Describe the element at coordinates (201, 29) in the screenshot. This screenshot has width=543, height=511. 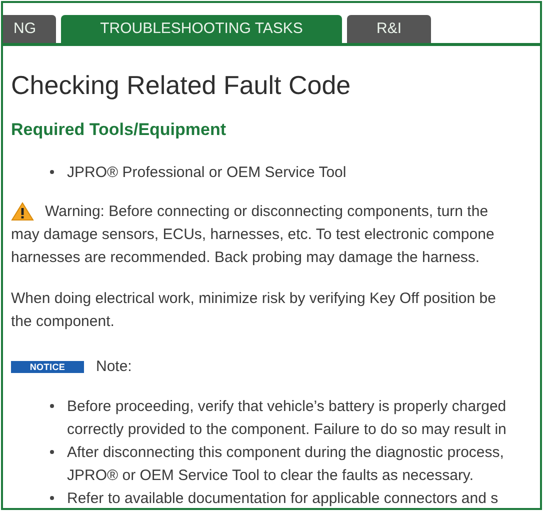
I see `tab: TROUBLESHOOTING TASKS` at that location.